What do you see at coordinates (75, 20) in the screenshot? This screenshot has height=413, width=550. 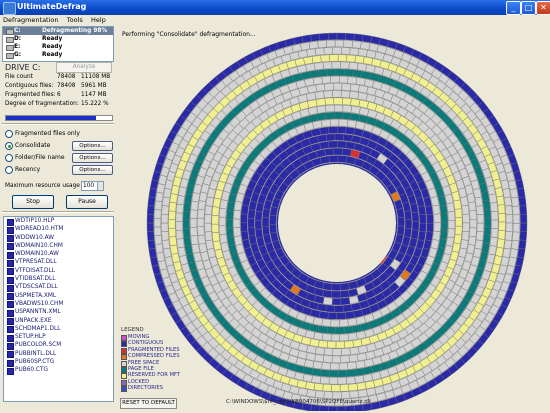 I see `menu-tools: Tools` at bounding box center [75, 20].